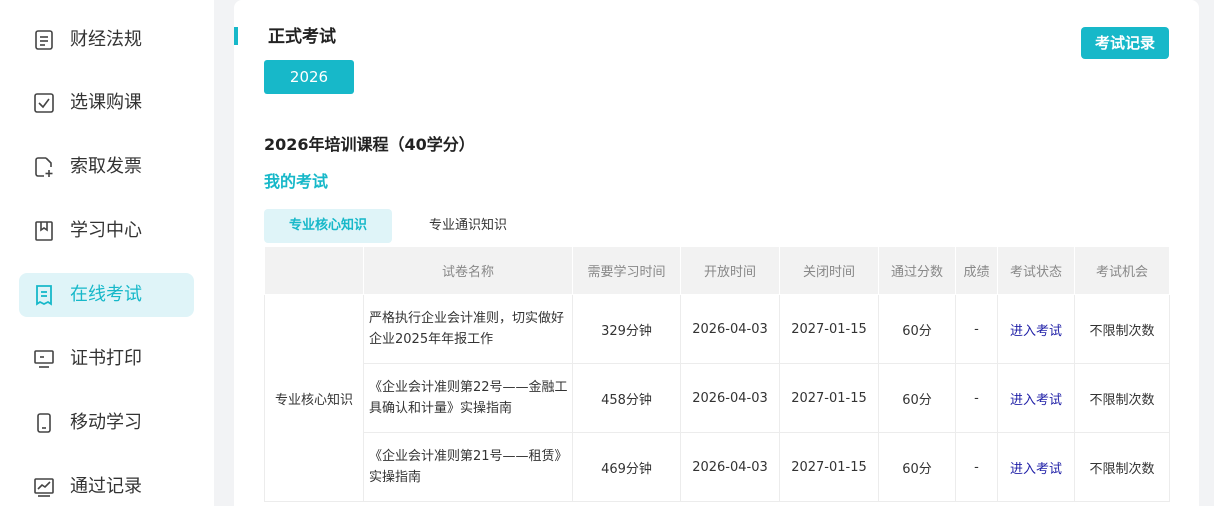 This screenshot has width=1214, height=506. I want to click on sidebar-item-course-purchase: 选课购课, so click(106, 103).